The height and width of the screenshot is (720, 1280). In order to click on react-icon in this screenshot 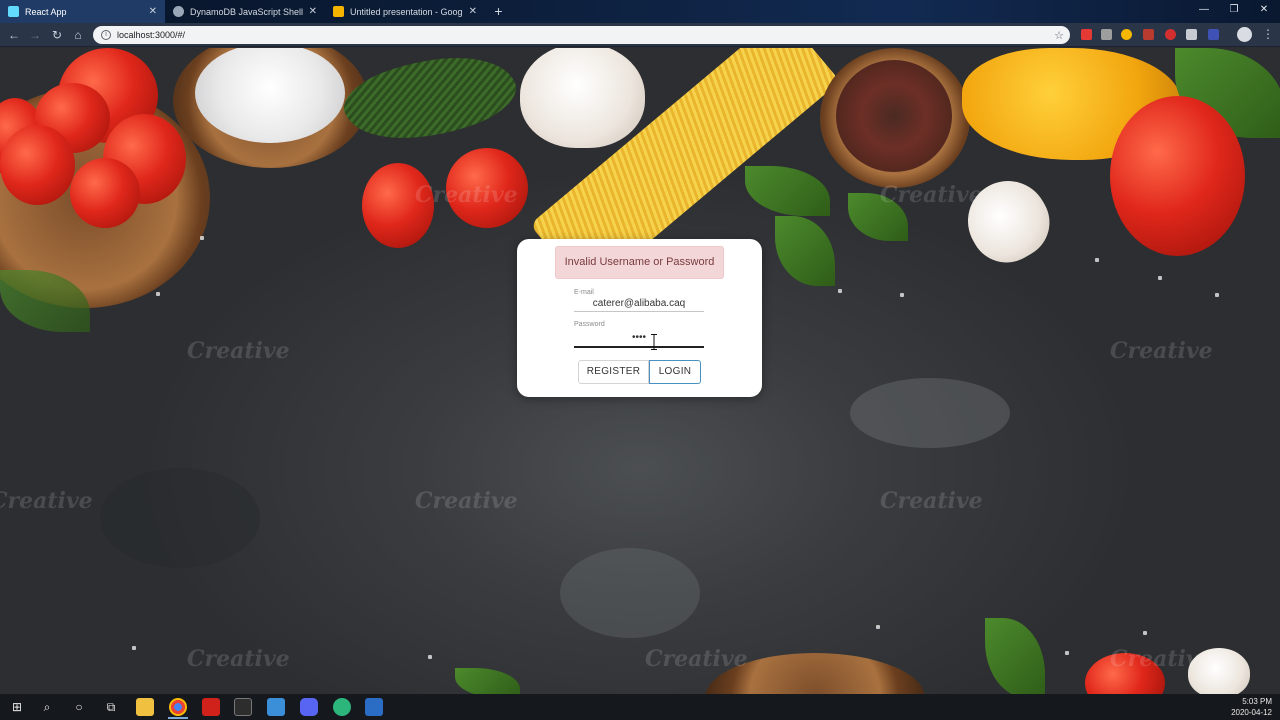, I will do `click(13, 11)`.